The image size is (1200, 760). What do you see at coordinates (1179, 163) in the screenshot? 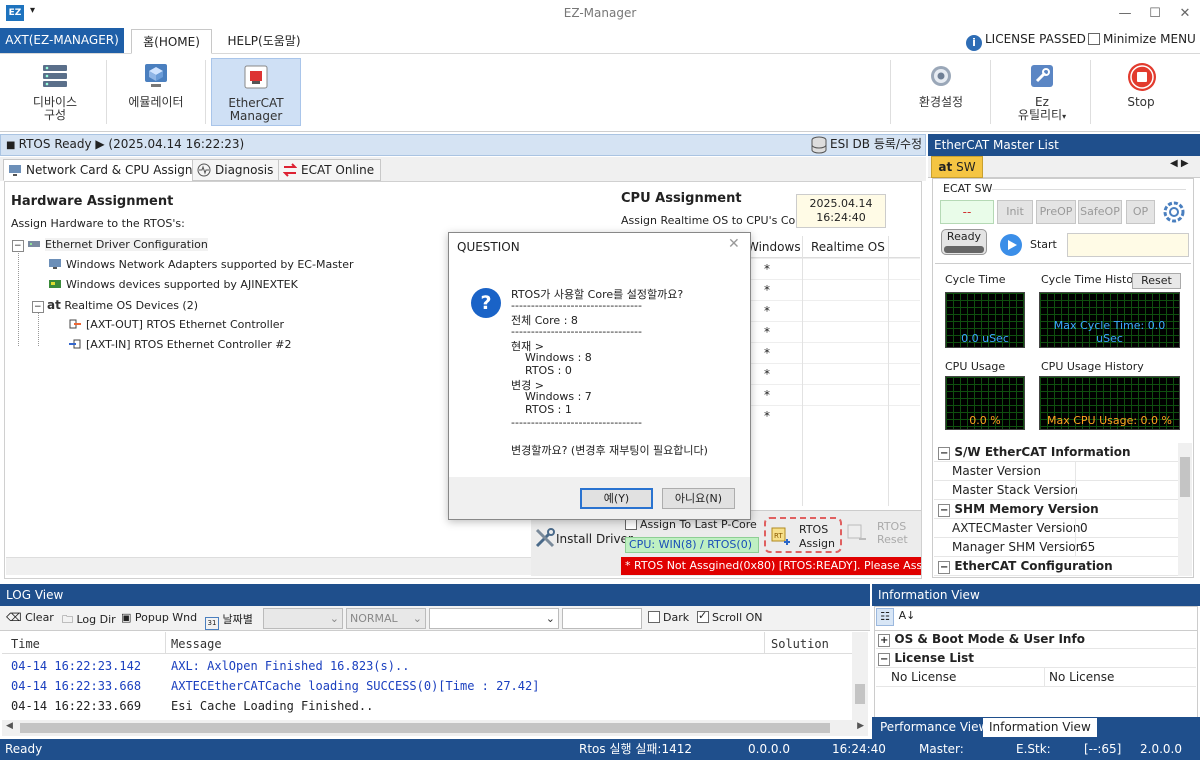
I see `tab-scroll-arrows-icon: ◀ ▶` at bounding box center [1179, 163].